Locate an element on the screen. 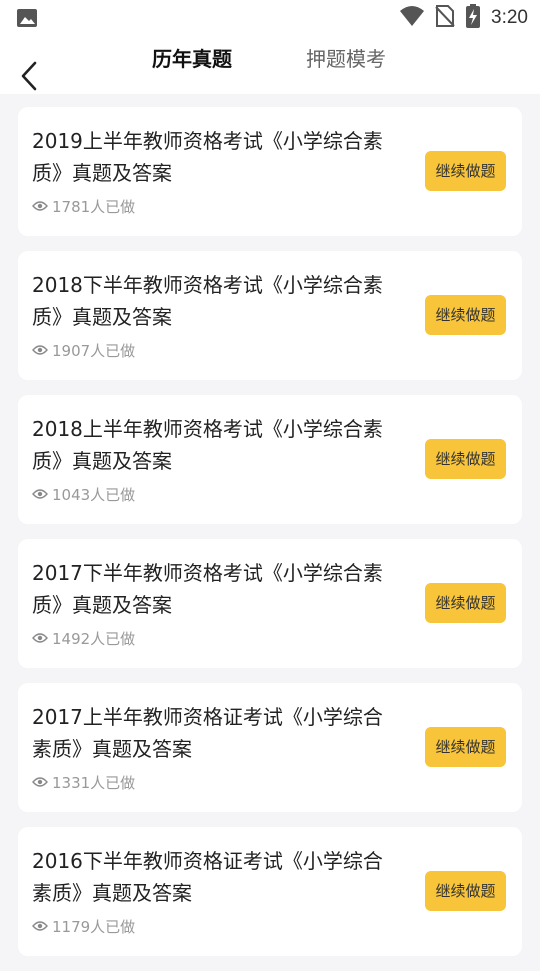 The height and width of the screenshot is (971, 540). view-count: 1492人已做 is located at coordinates (94, 639).